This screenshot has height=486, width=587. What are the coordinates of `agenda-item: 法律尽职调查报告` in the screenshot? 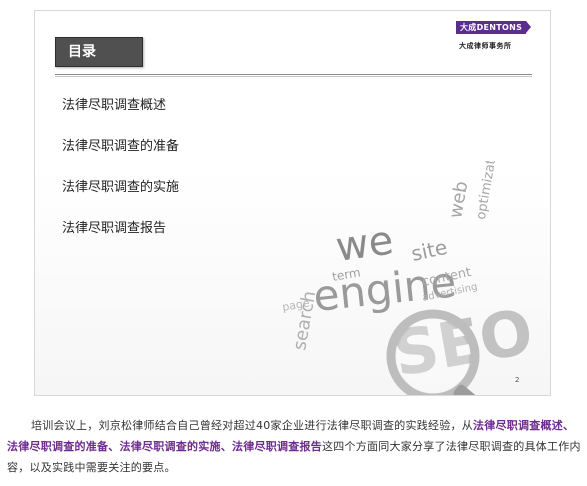 It's located at (114, 228).